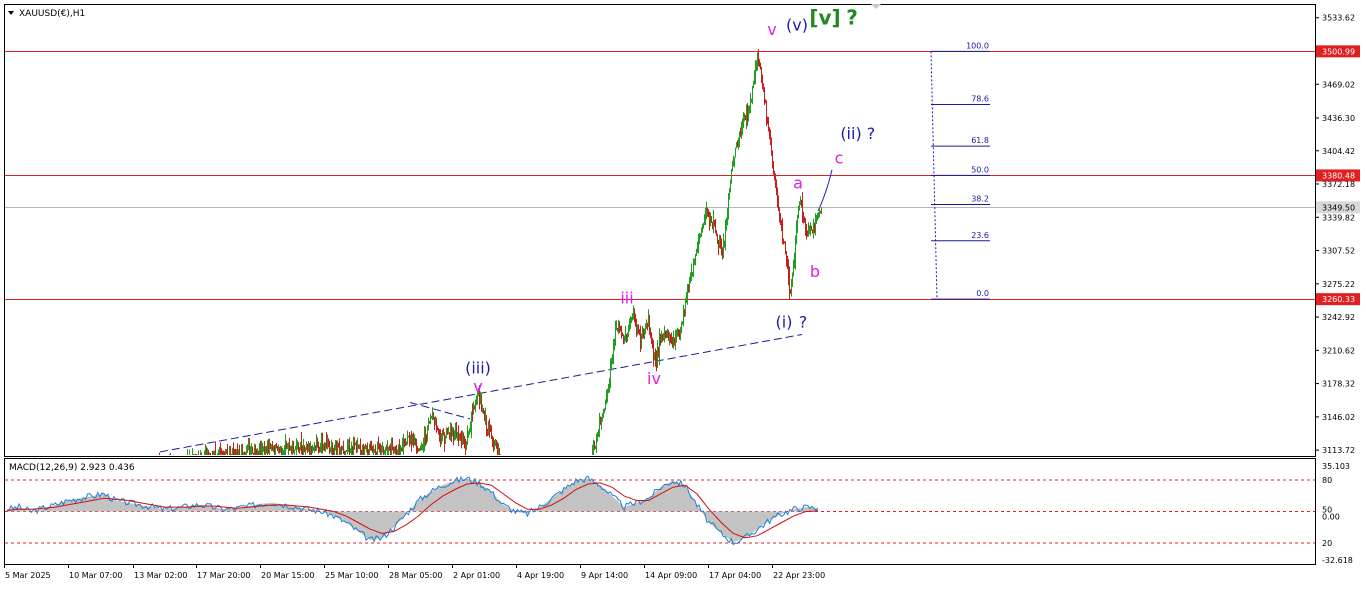 The height and width of the screenshot is (592, 1366). What do you see at coordinates (478, 368) in the screenshot?
I see `wave-label-12: (iii)` at bounding box center [478, 368].